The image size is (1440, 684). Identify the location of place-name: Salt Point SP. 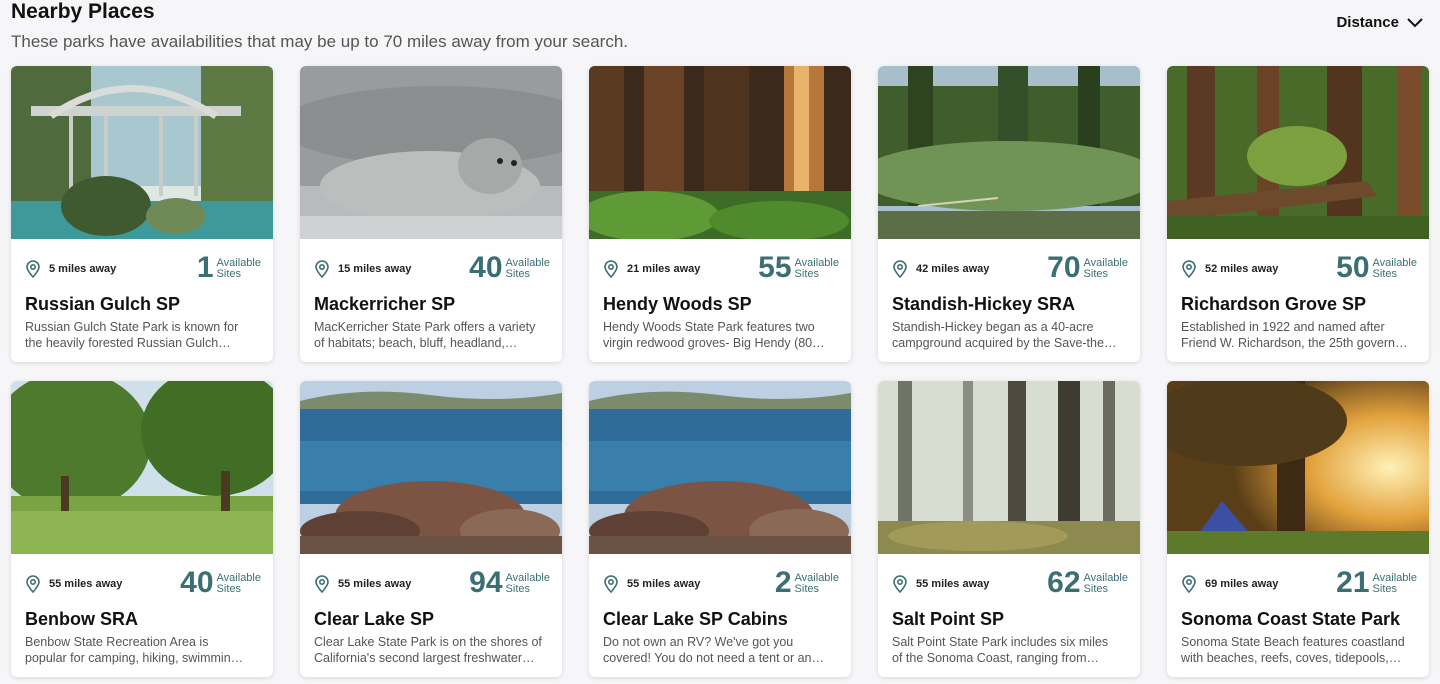
(1010, 619).